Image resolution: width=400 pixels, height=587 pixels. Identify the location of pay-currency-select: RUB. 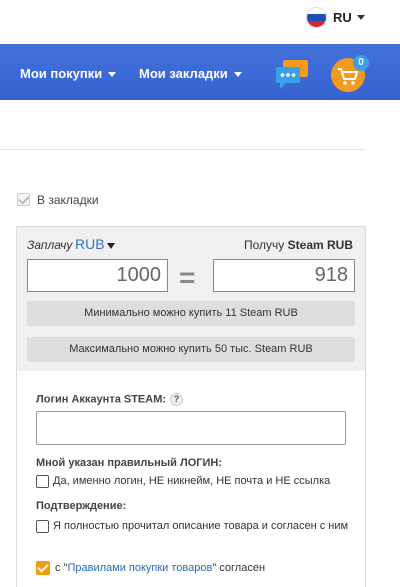
(90, 244).